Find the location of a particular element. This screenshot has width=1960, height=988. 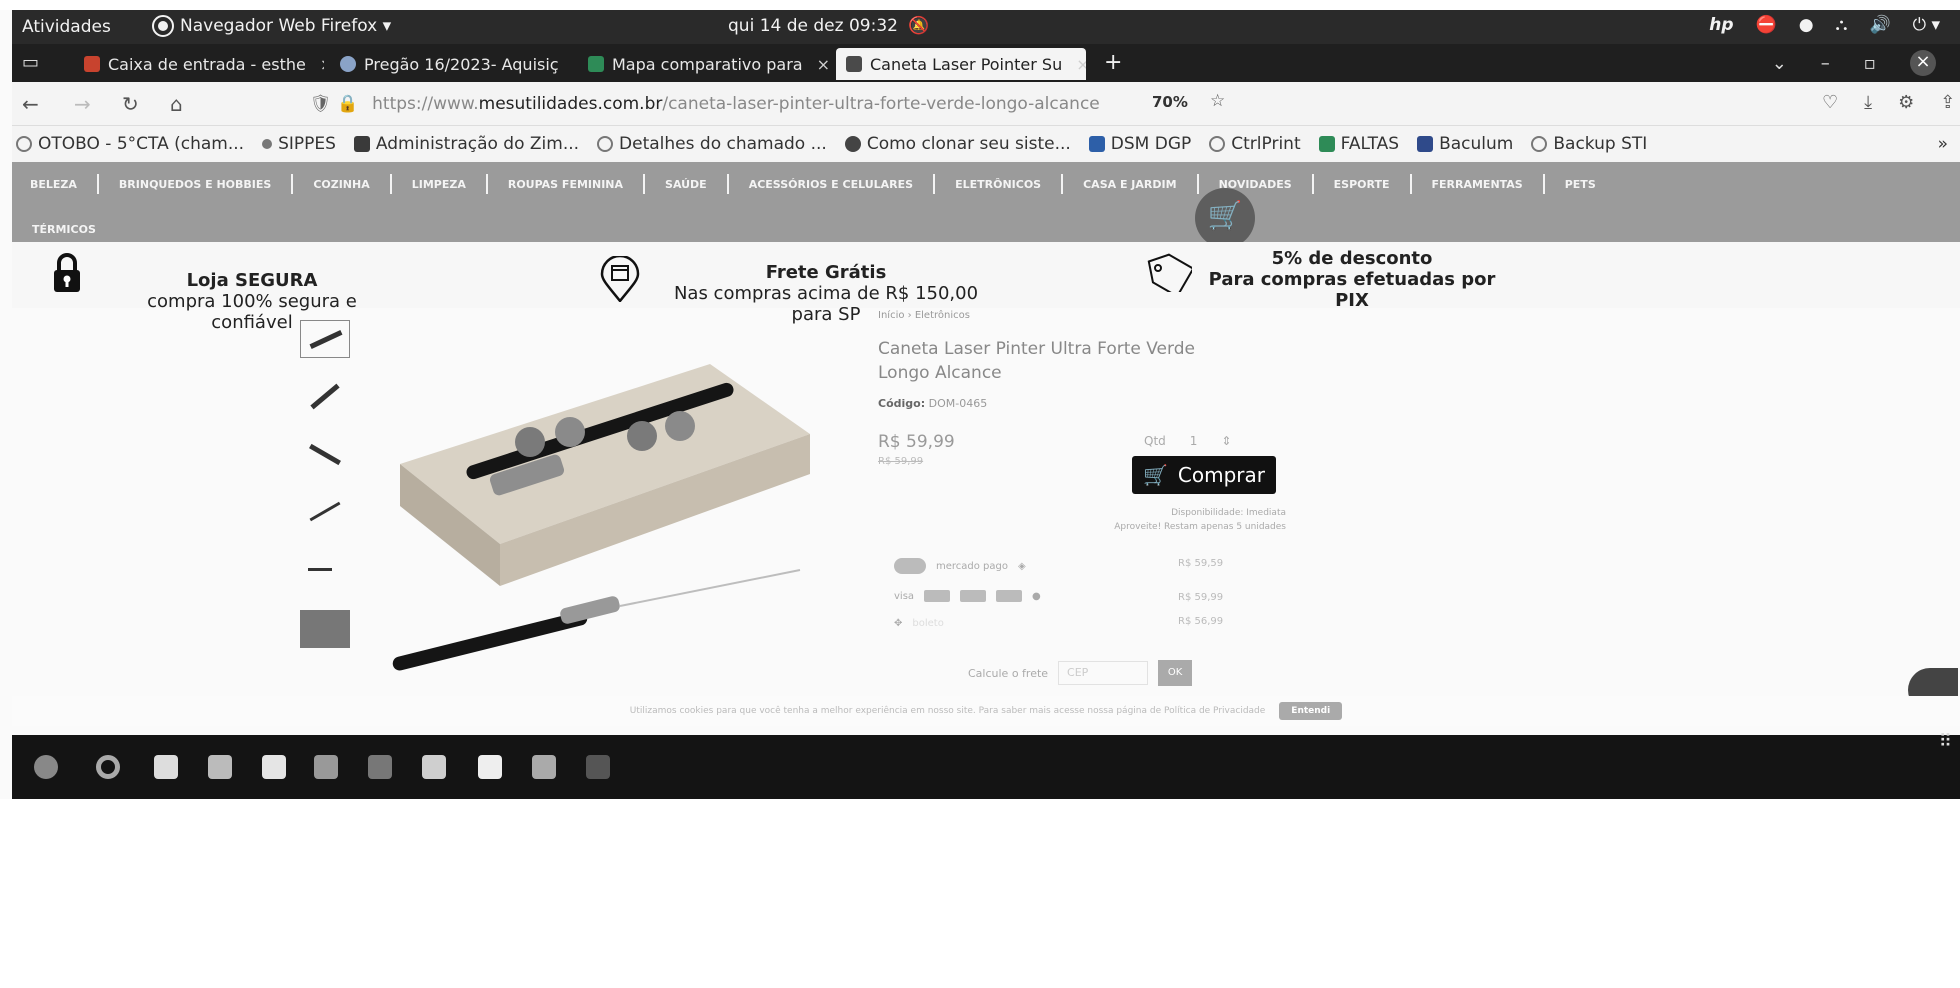

reload-icon: ↻ is located at coordinates (130, 104).